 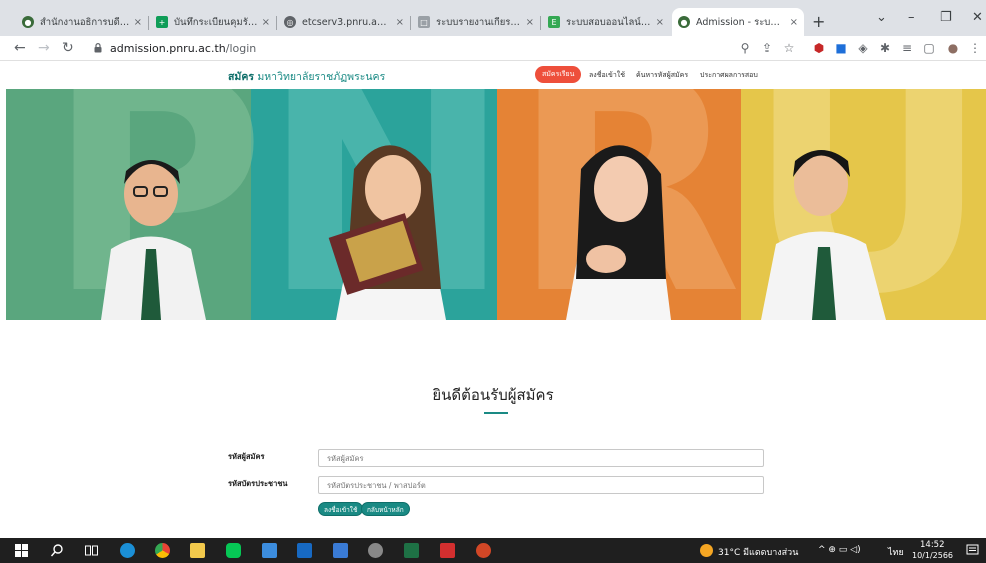 What do you see at coordinates (241, 77) in the screenshot?
I see `brand-bold: สมัคร` at bounding box center [241, 77].